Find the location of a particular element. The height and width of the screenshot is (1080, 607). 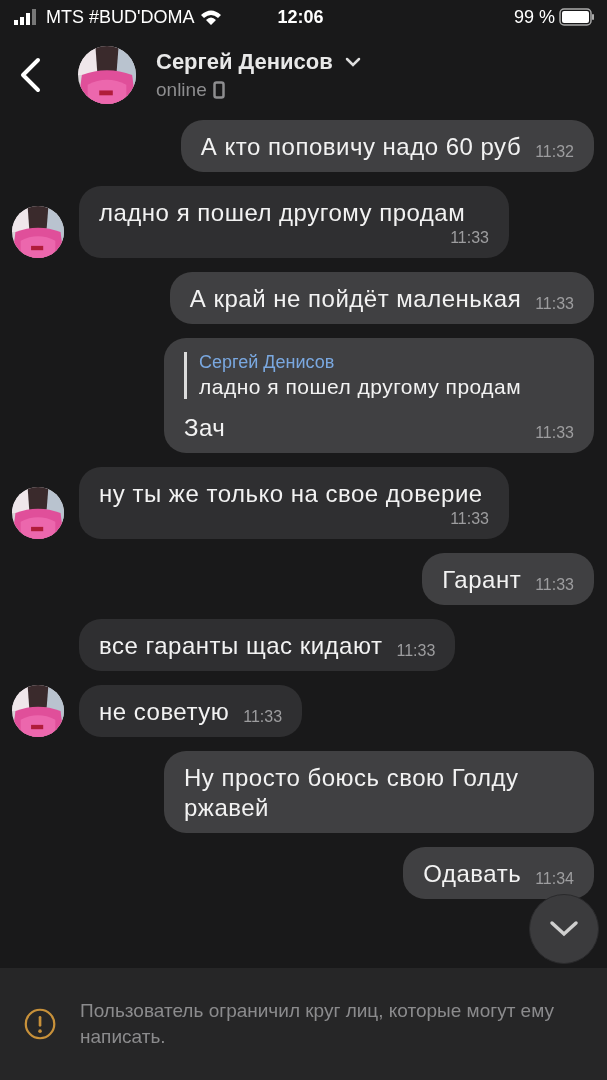

message-time: 11:34 is located at coordinates (554, 879).